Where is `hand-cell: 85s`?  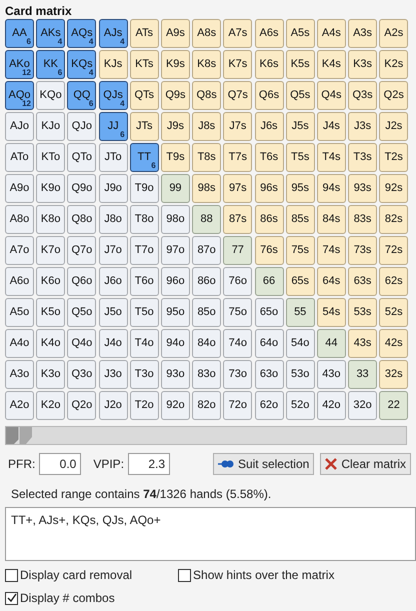
hand-cell: 85s is located at coordinates (300, 219).